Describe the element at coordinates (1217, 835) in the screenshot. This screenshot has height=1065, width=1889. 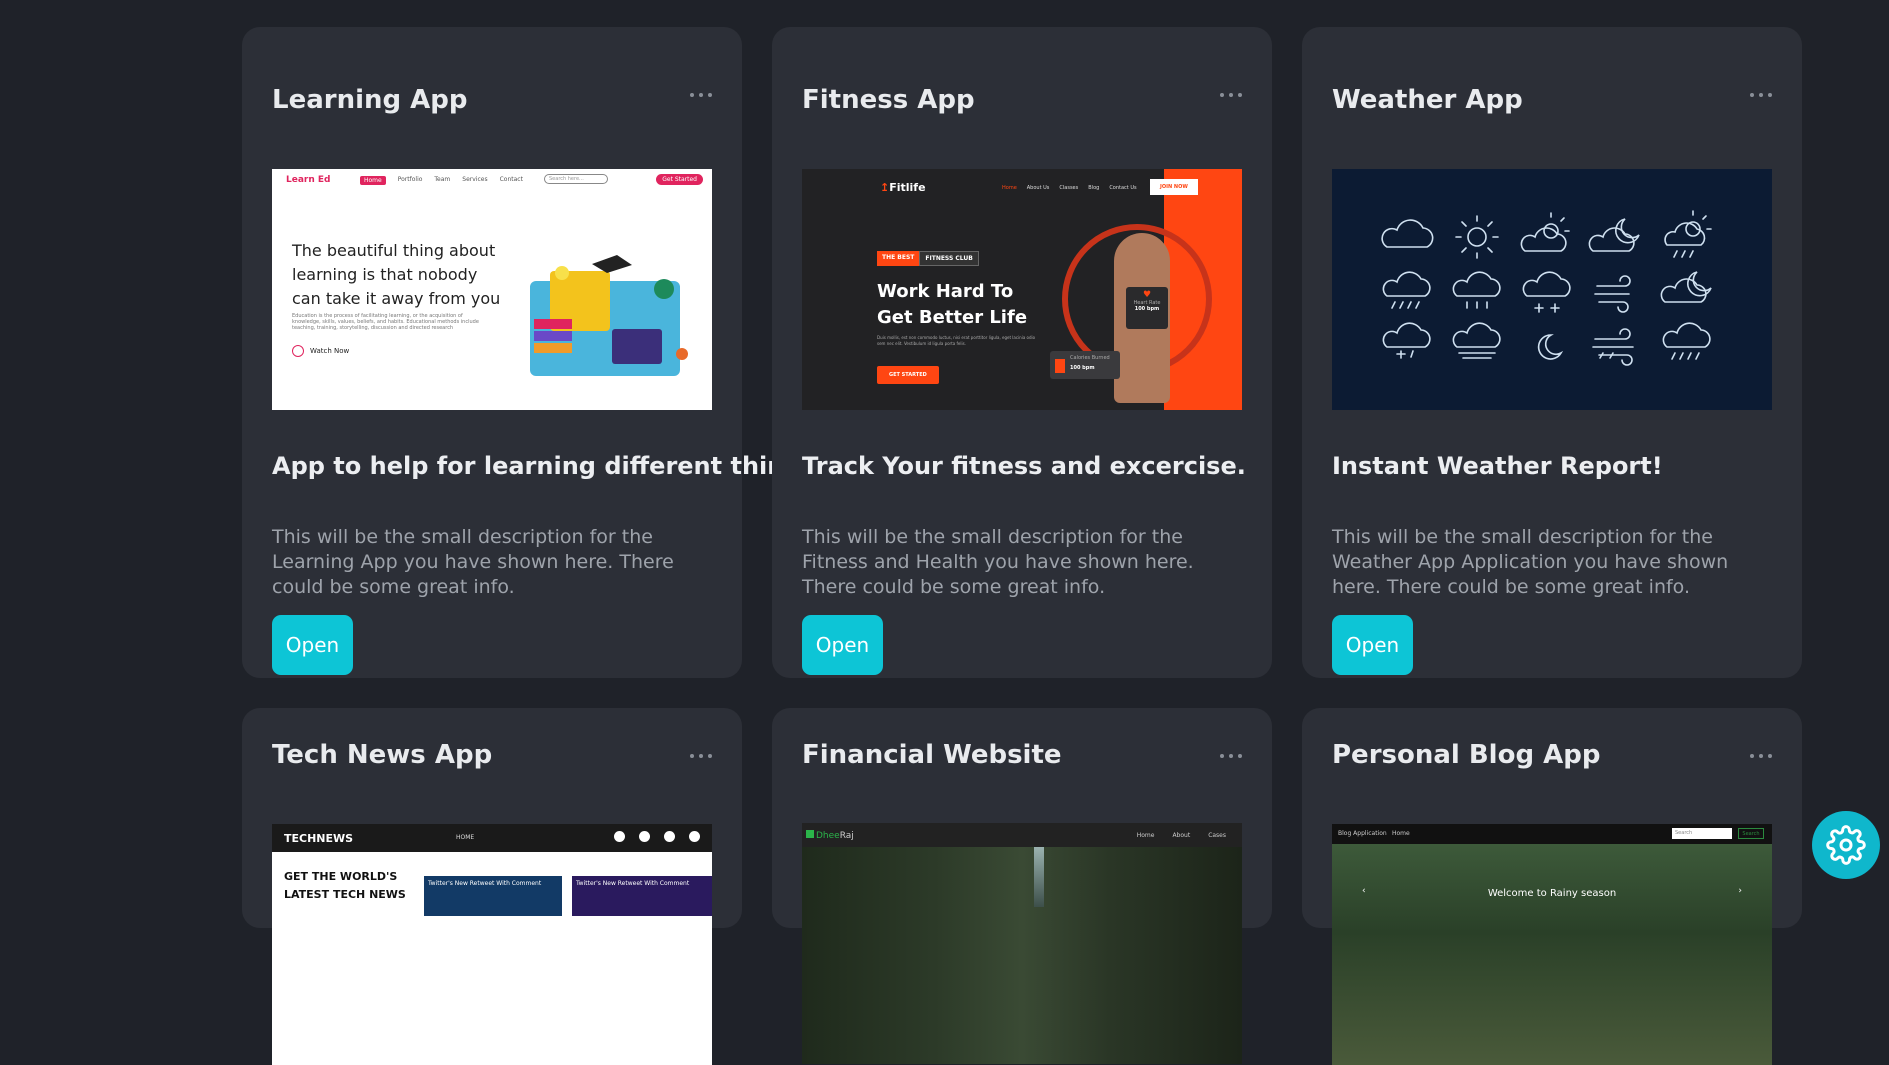
I see `thumb-nav-link: Cases` at that location.